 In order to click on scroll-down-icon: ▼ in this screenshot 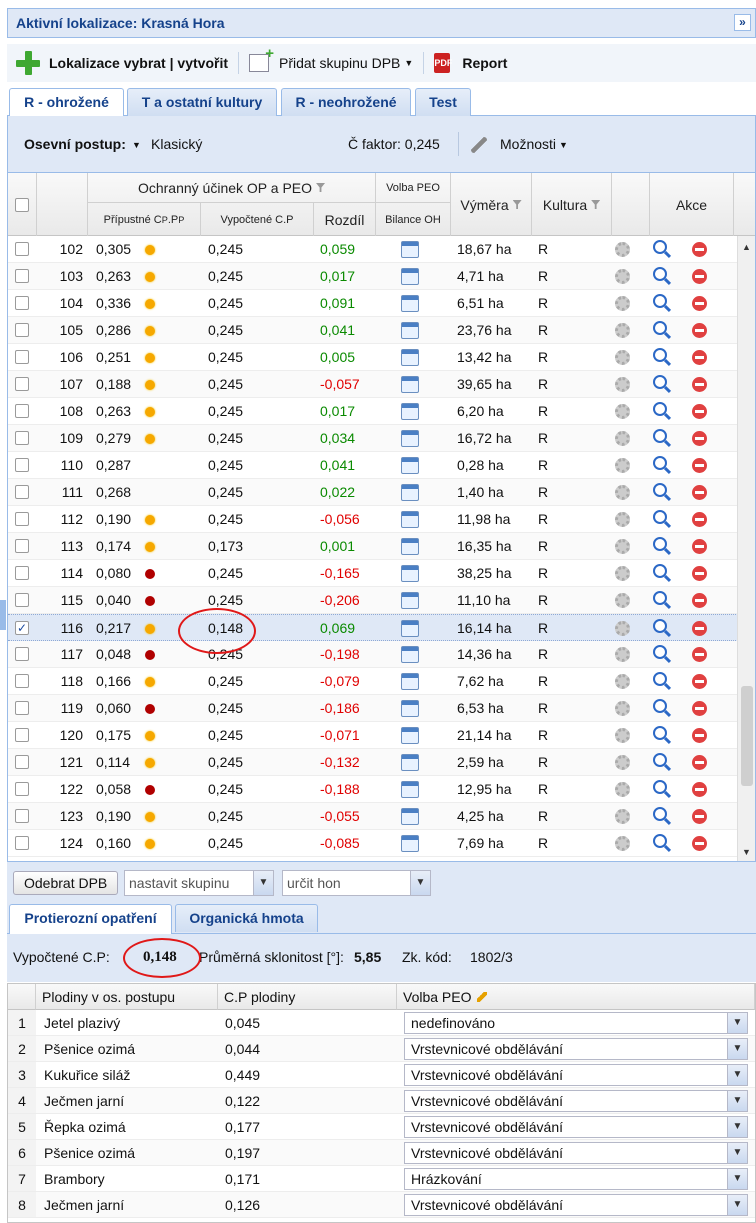, I will do `click(746, 852)`.